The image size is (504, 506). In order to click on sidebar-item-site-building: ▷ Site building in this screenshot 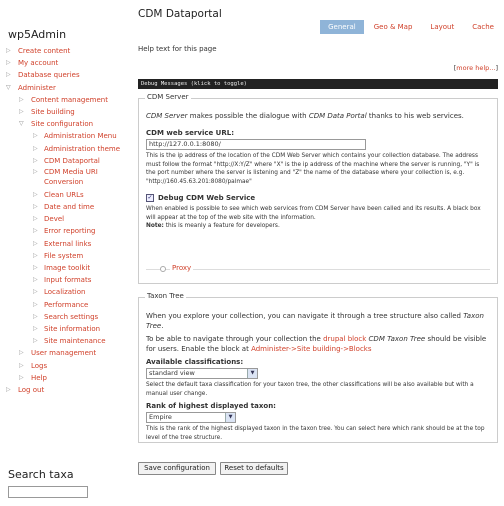, I will do `click(67, 112)`.